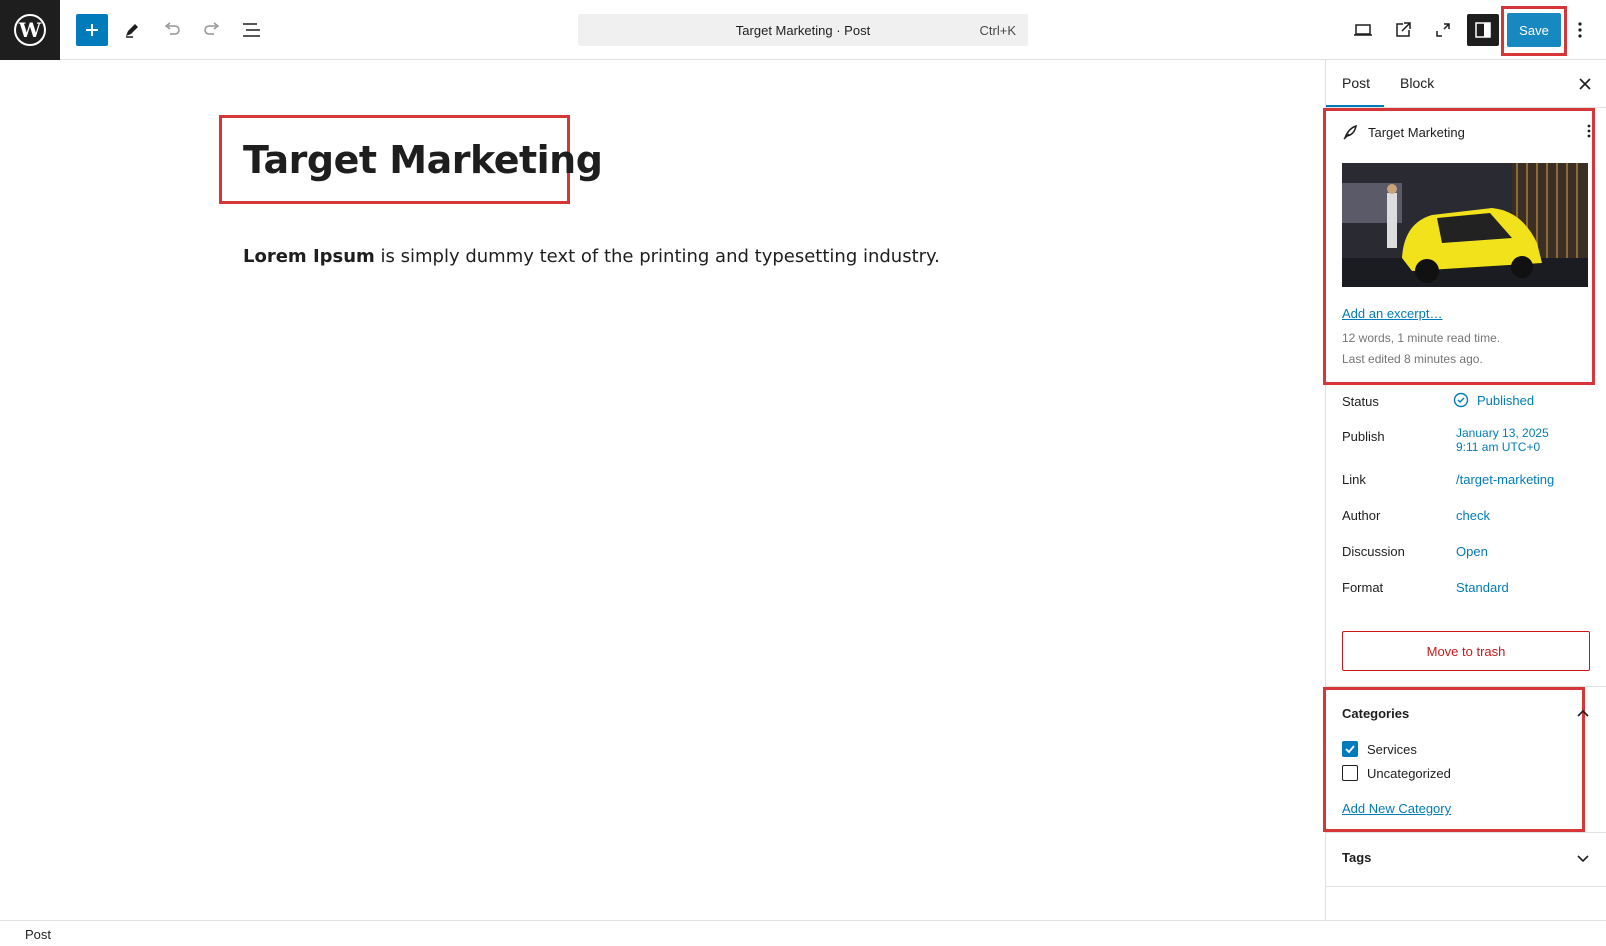 The image size is (1606, 946). I want to click on external-link-icon, so click(1403, 29).